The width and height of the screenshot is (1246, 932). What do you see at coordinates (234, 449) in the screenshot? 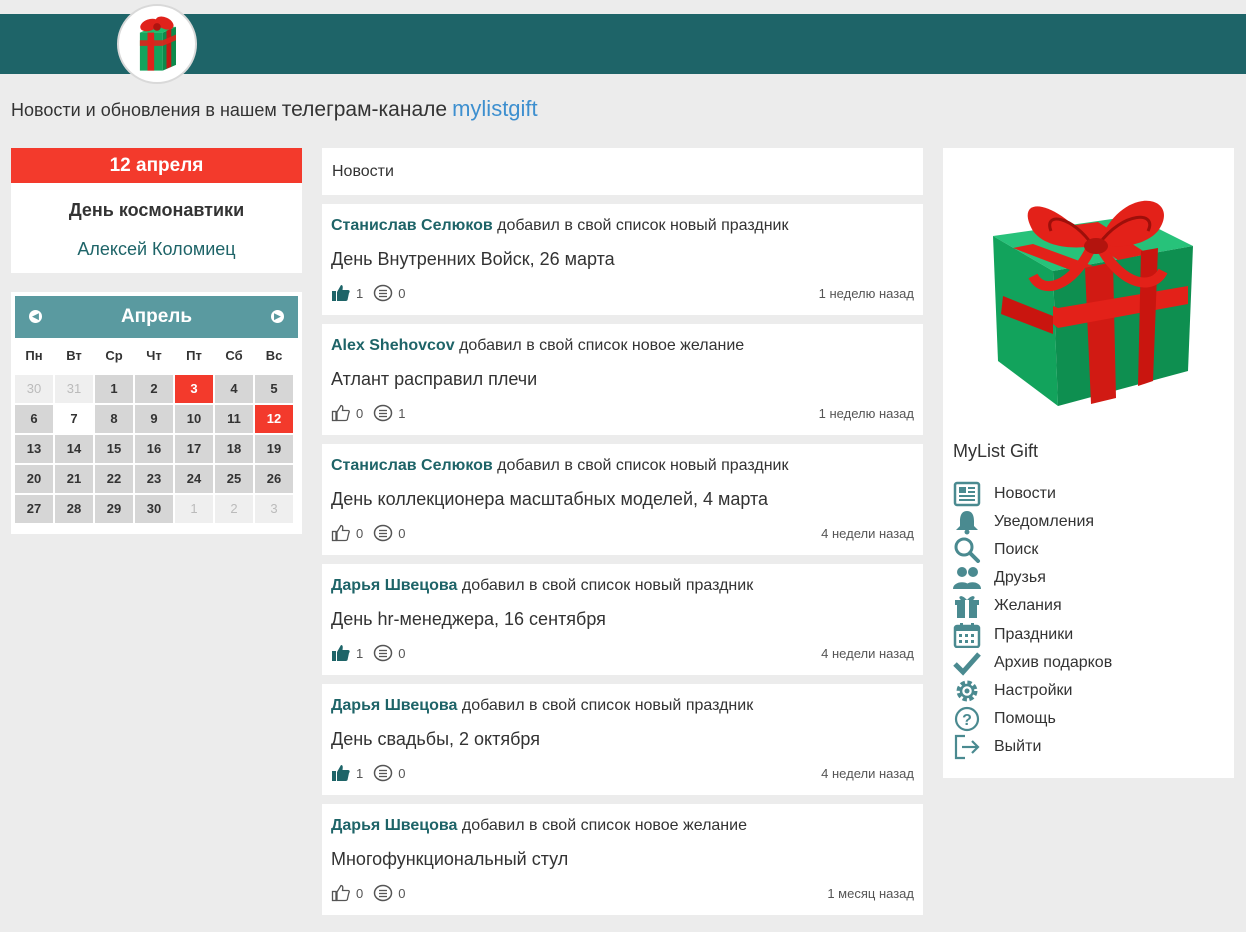
I see `calendar-day: 18` at bounding box center [234, 449].